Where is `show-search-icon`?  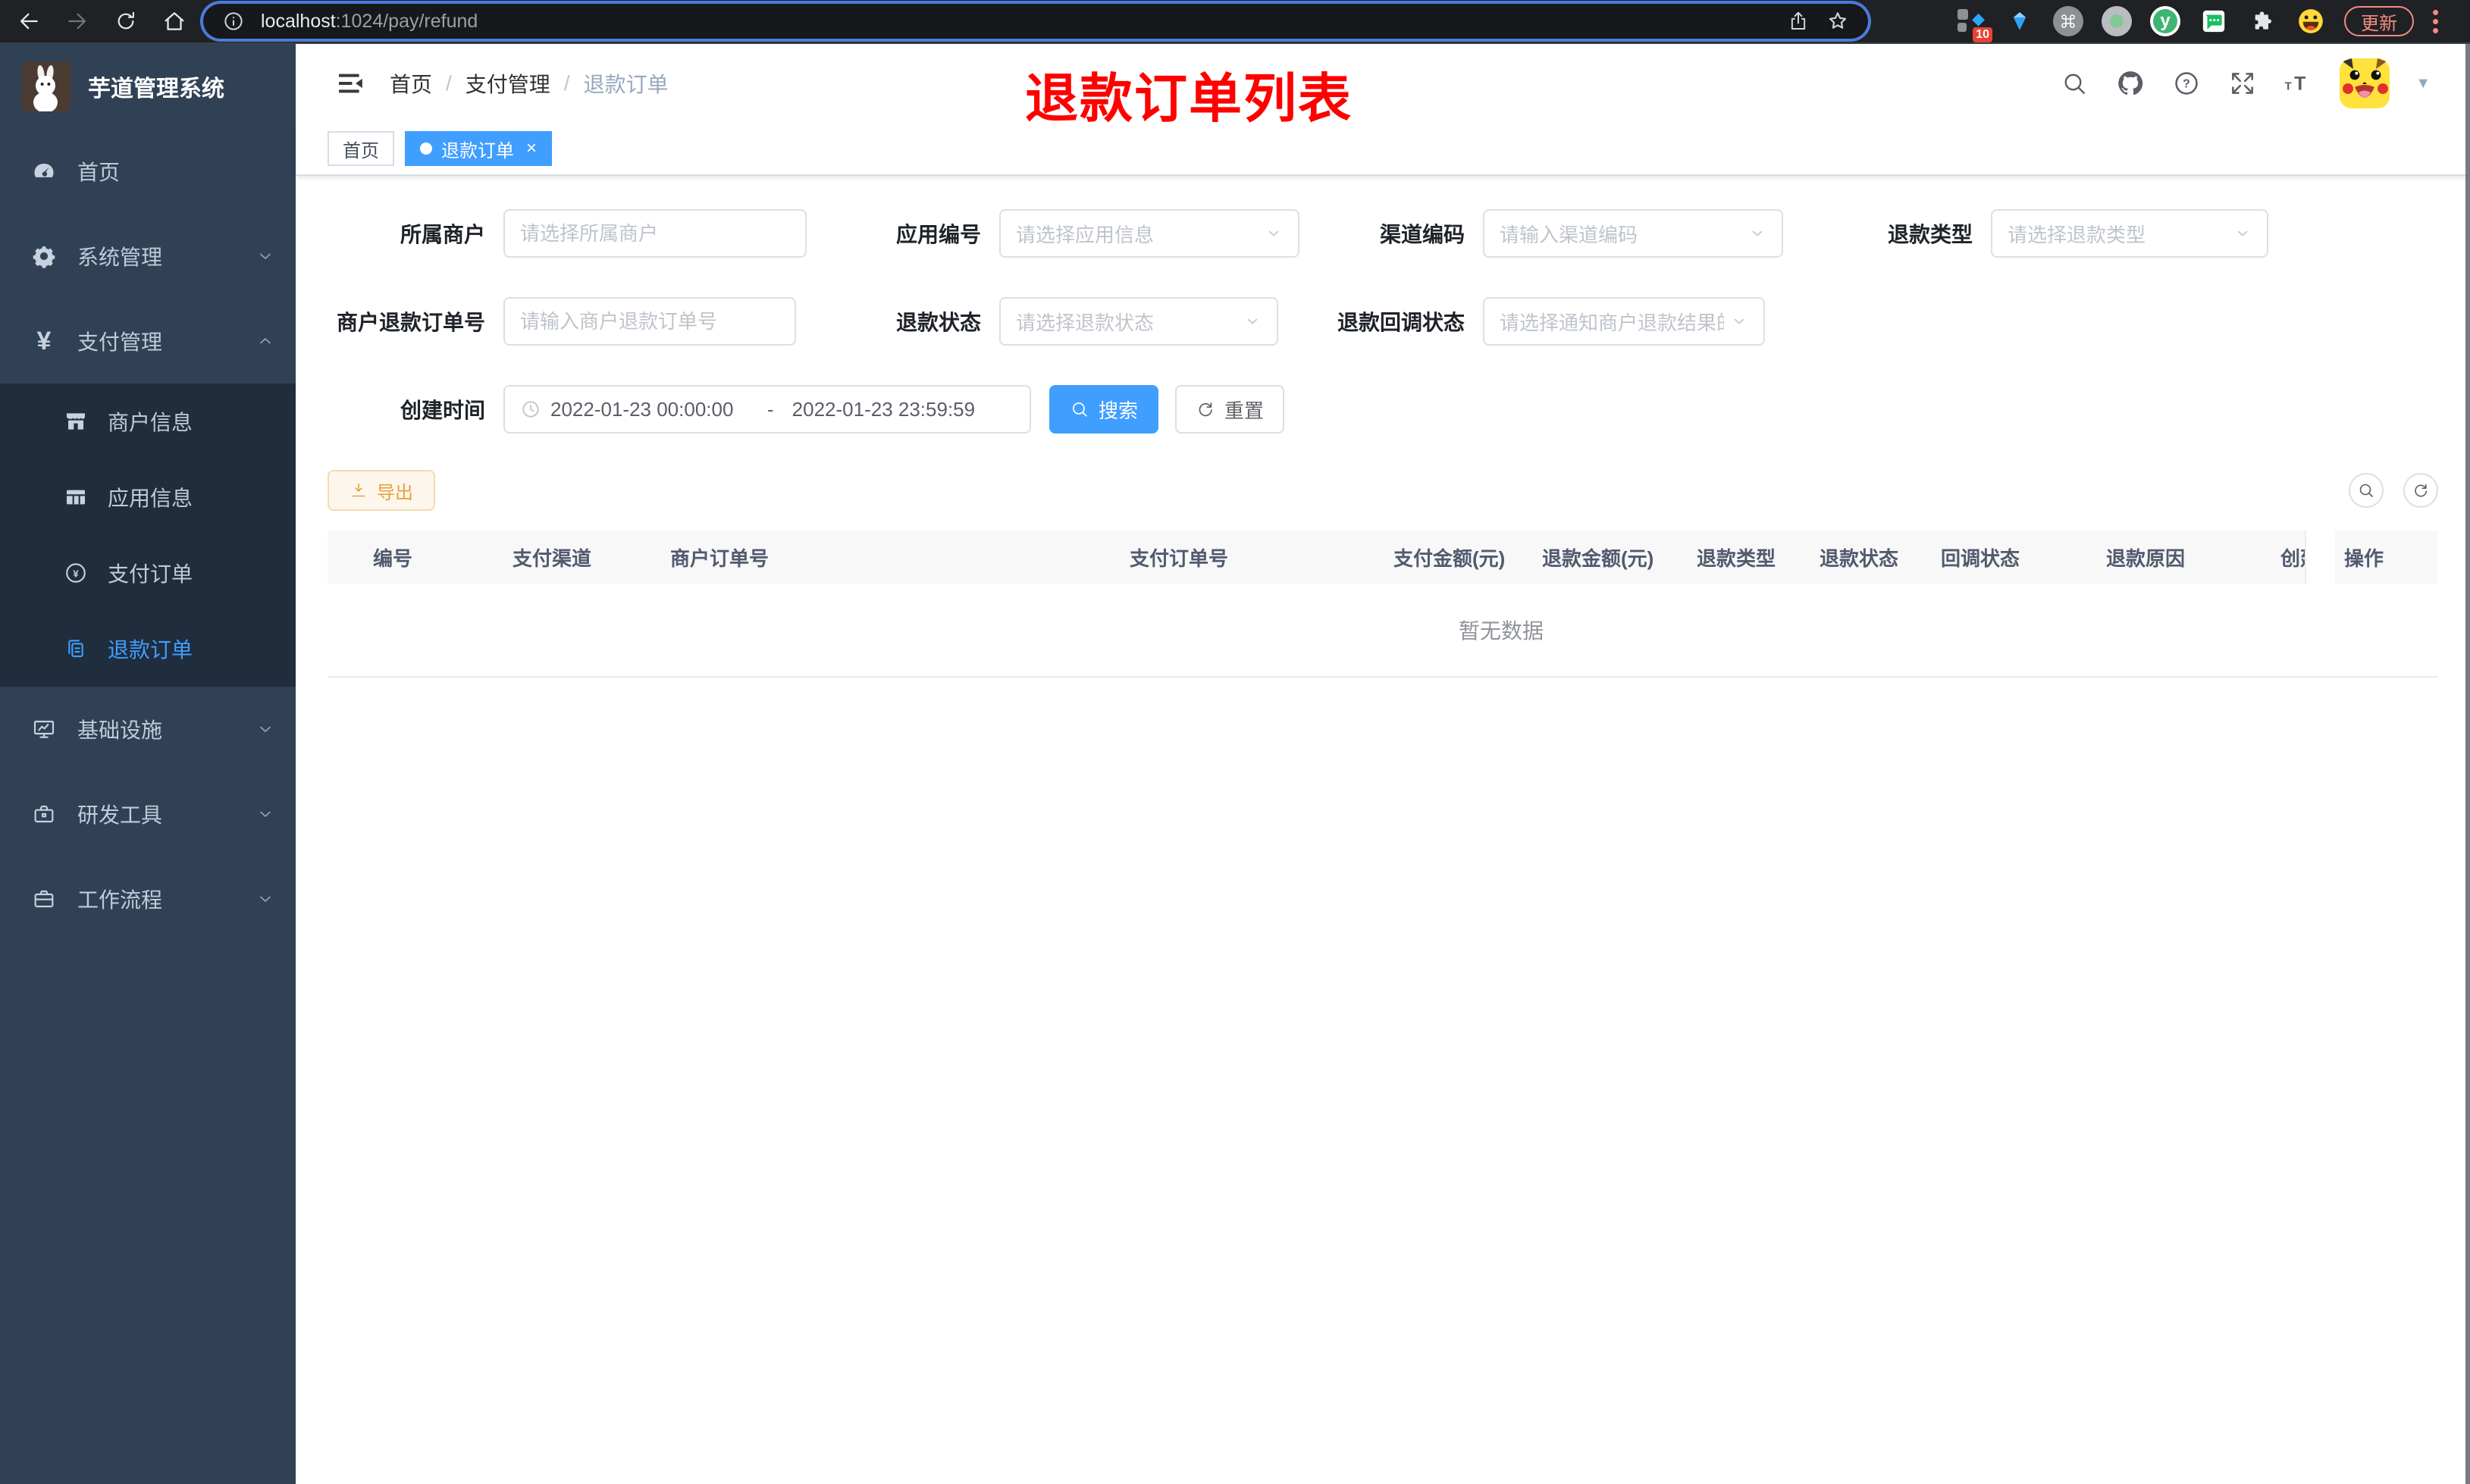
show-search-icon is located at coordinates (2366, 491).